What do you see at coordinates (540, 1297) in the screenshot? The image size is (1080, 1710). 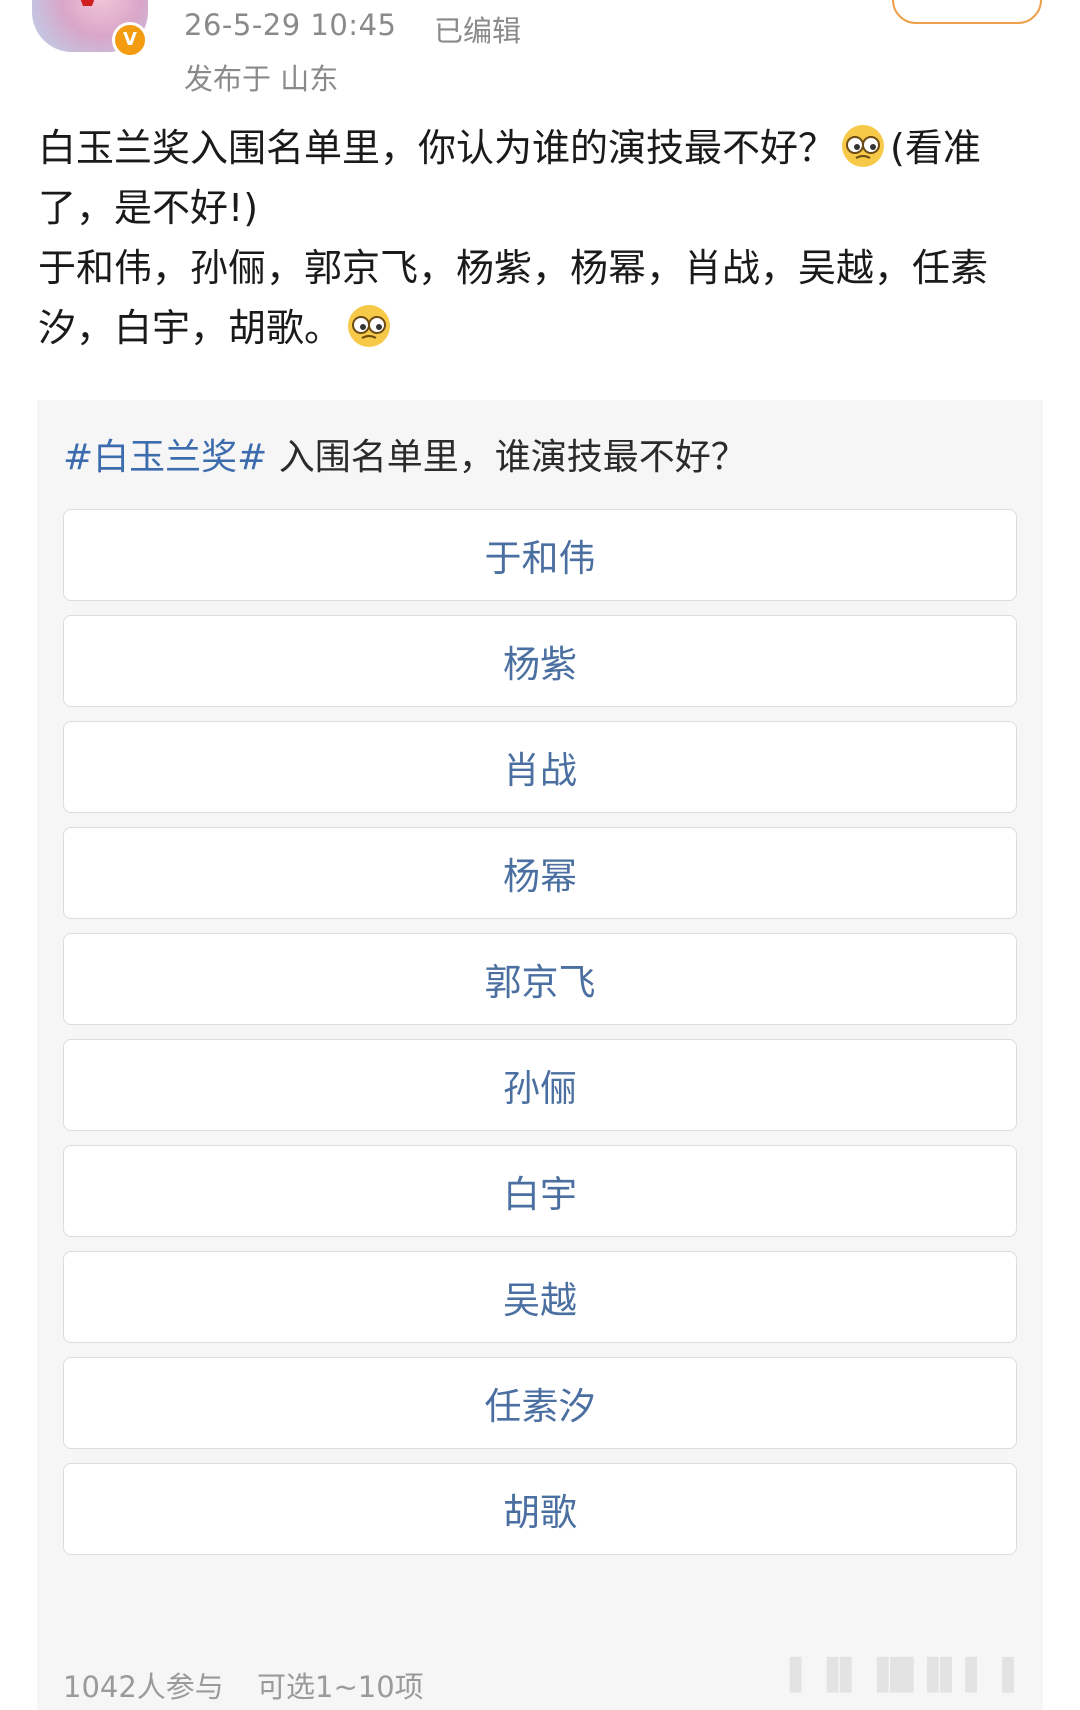 I see `poll-option: 吴越` at bounding box center [540, 1297].